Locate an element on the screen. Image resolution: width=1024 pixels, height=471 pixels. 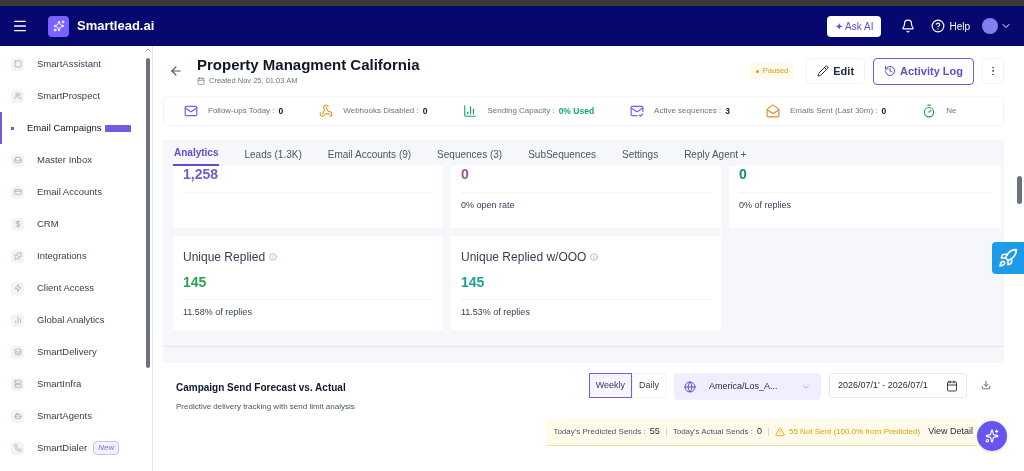
sidebar-item: SmartInfra is located at coordinates (72, 384).